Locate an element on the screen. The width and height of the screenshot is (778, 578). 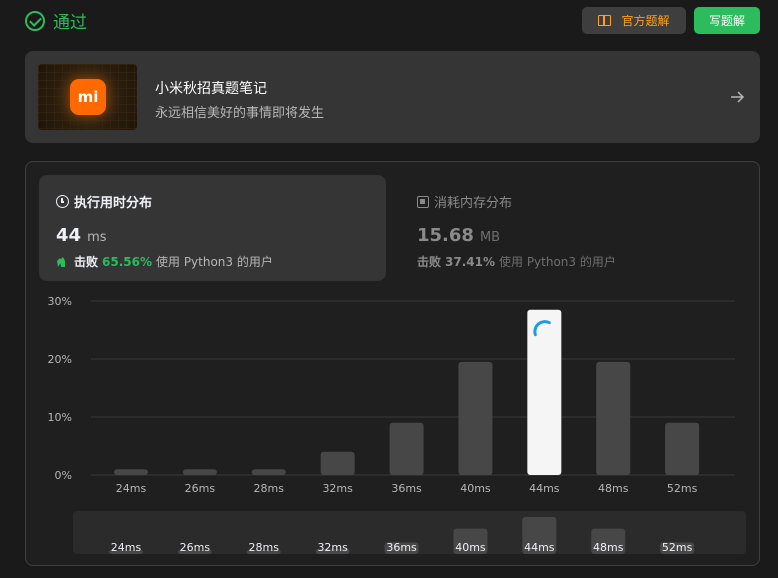
overview-tick-label: 40ms is located at coordinates (470, 547).